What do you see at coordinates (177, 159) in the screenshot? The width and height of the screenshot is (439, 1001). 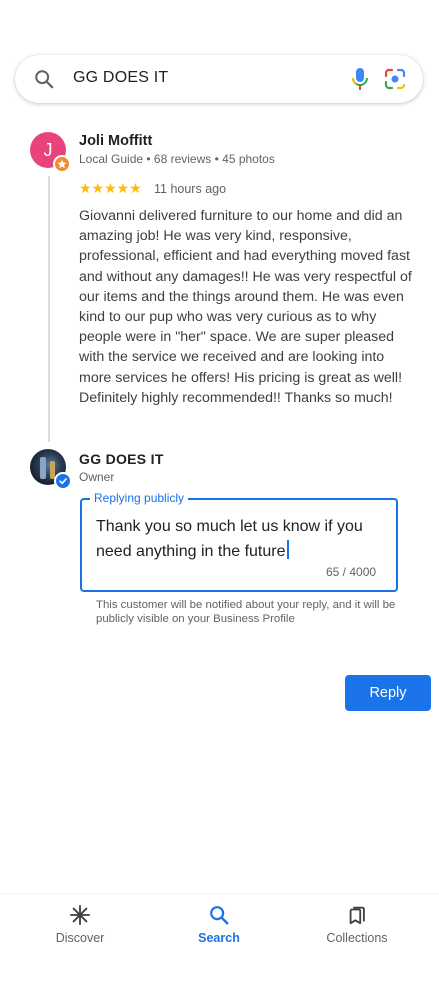 I see `reviewer-meta: Local Guide • 68 reviews • 45 photos` at bounding box center [177, 159].